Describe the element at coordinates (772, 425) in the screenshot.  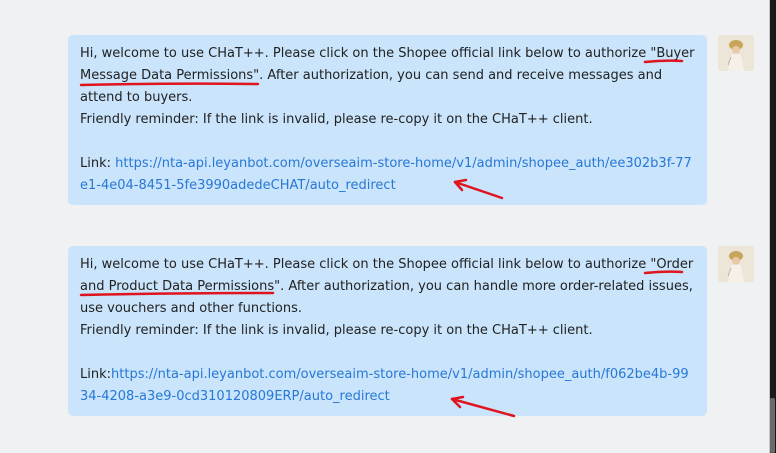
I see `scrollbar-thumb` at that location.